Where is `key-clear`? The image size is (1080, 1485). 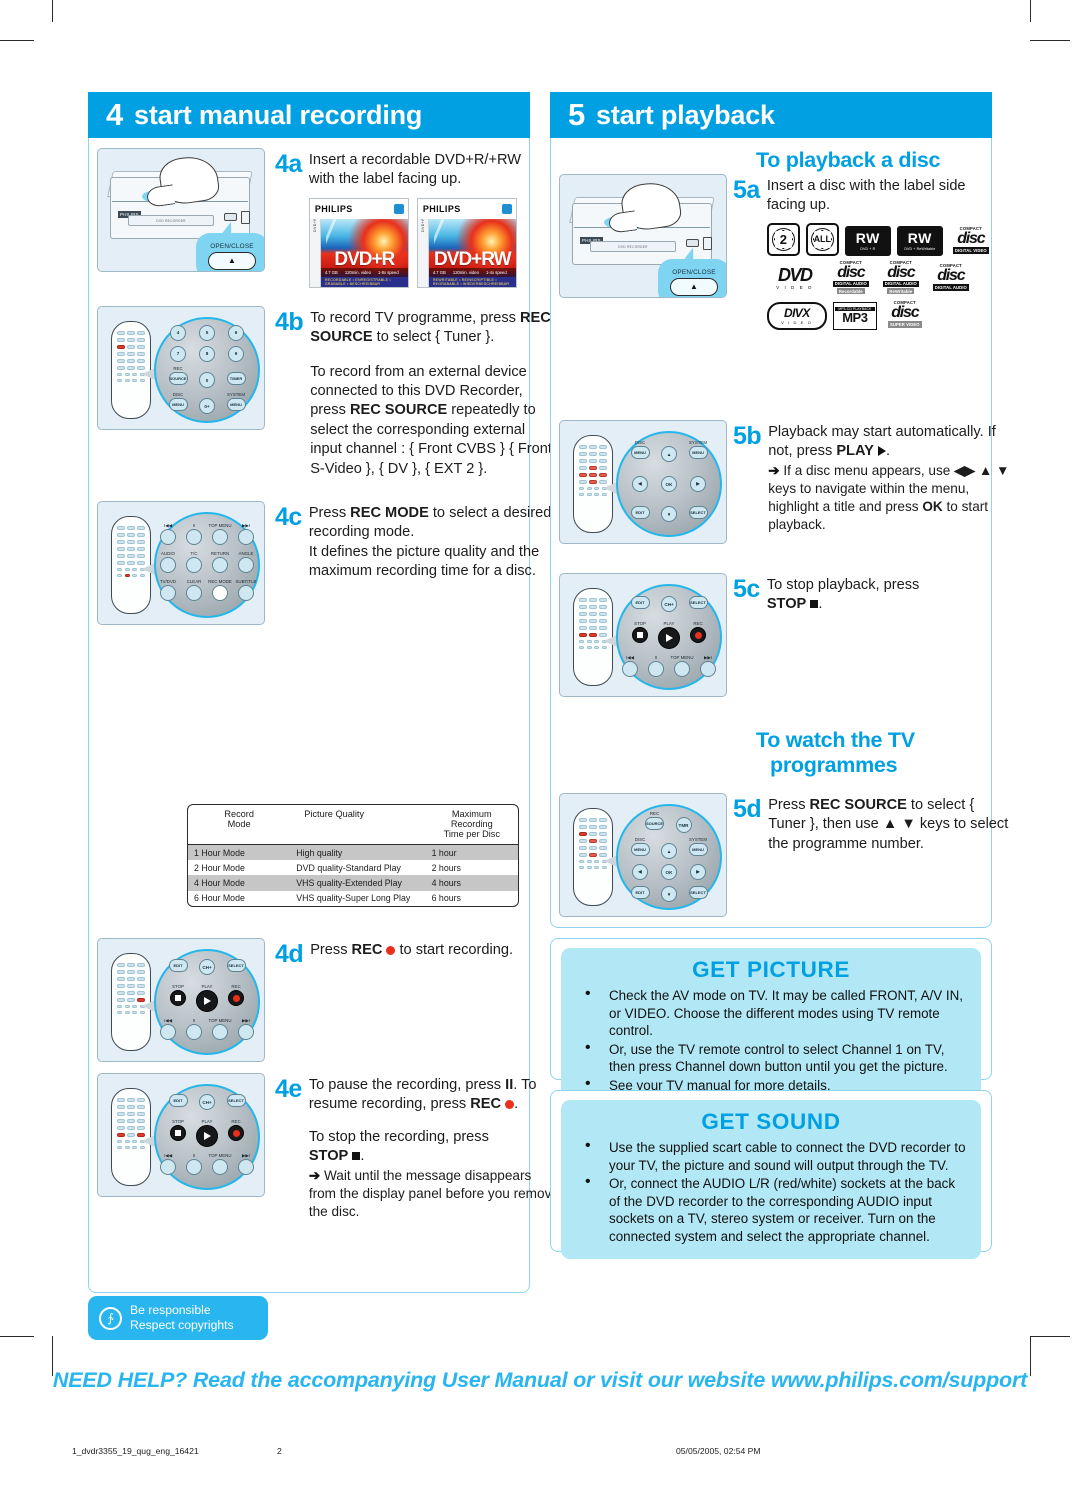
key-clear is located at coordinates (194, 593).